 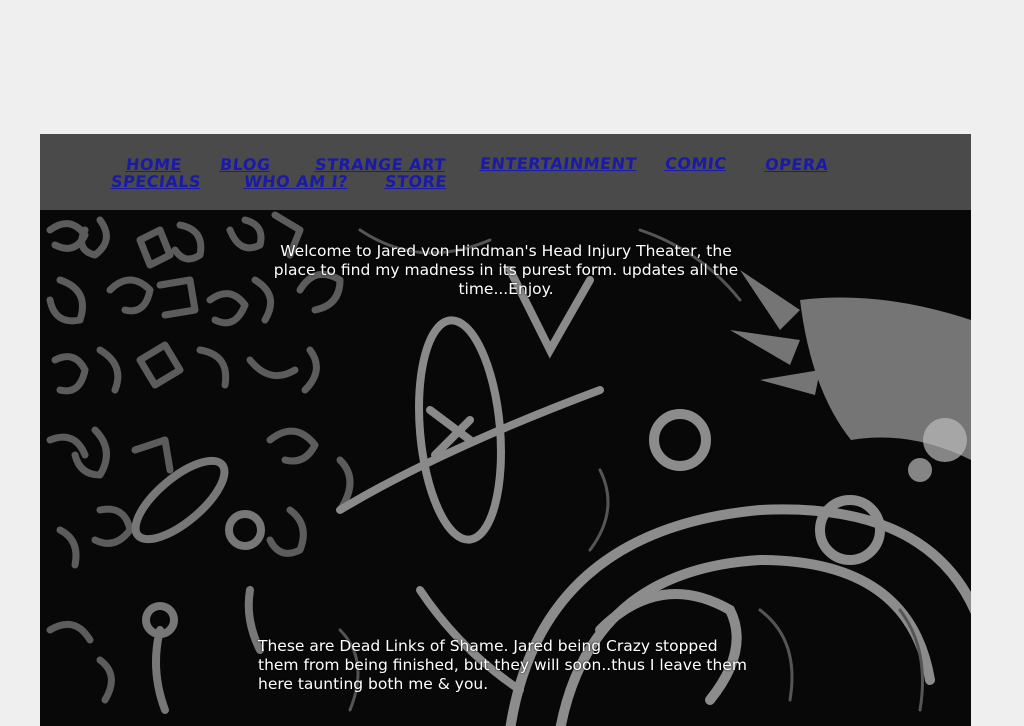 What do you see at coordinates (296, 181) in the screenshot?
I see `nav-link-who-am-i: Who am I?` at bounding box center [296, 181].